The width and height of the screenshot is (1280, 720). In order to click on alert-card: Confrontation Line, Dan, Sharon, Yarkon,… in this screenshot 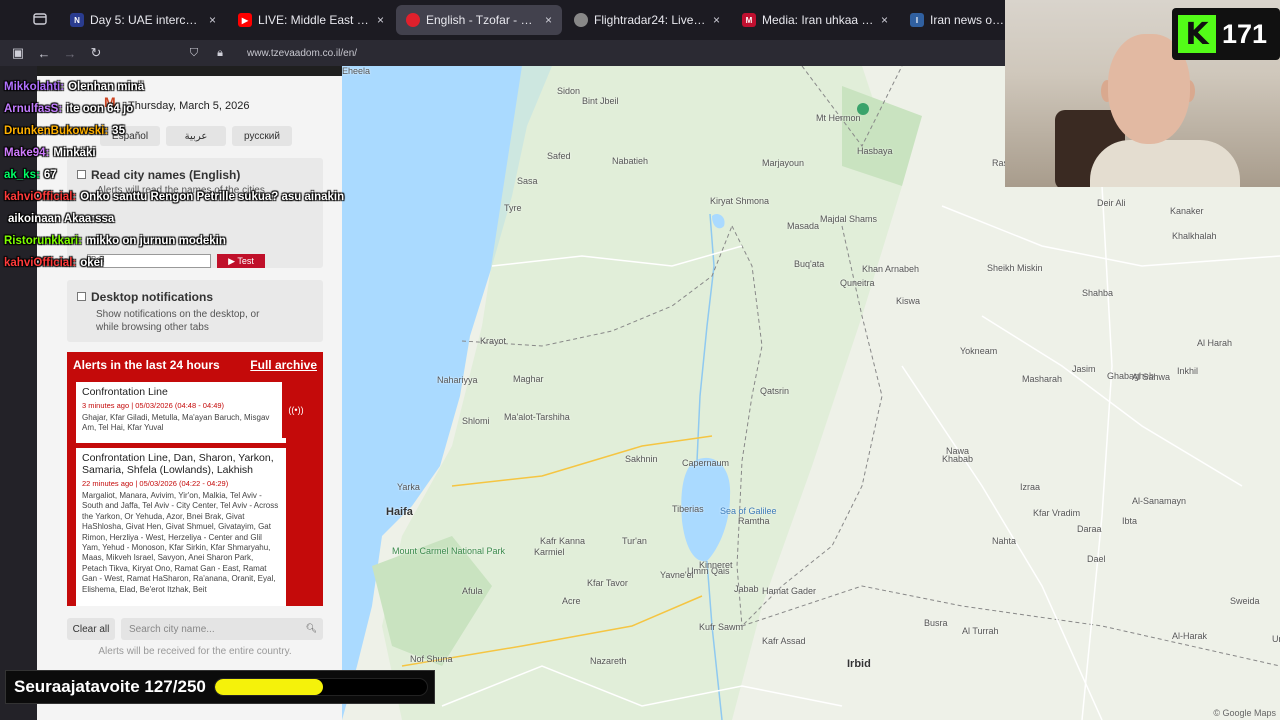, I will do `click(181, 527)`.